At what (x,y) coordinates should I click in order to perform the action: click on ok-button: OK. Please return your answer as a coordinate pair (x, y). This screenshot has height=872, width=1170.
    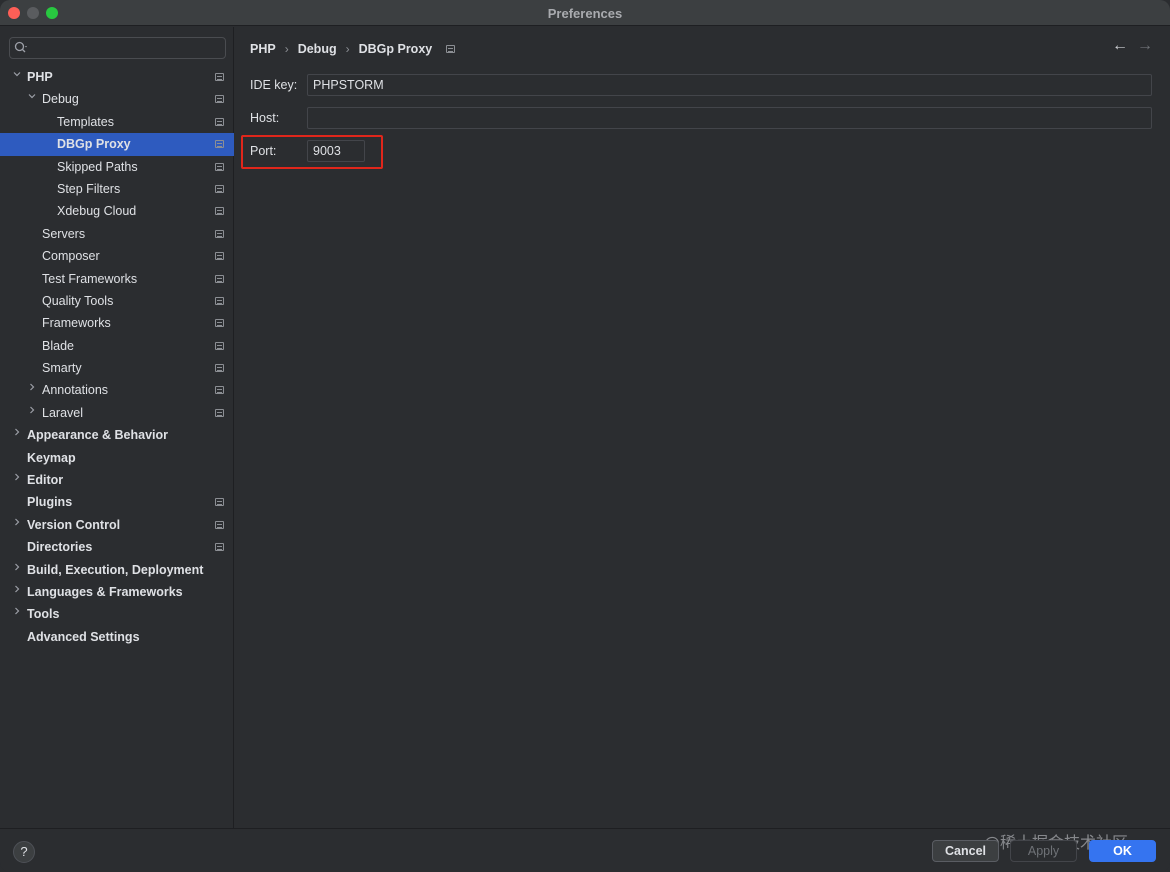
    Looking at the image, I should click on (1122, 851).